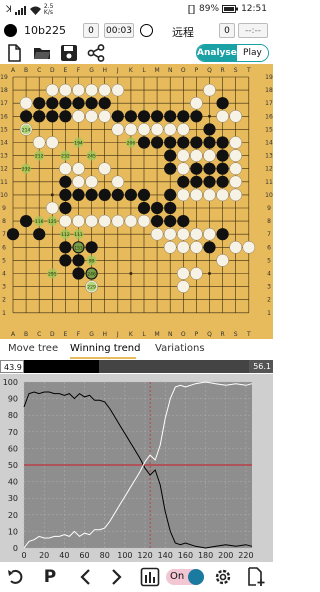 This screenshot has height=592, width=320. What do you see at coordinates (52, 334) in the screenshot?
I see `column-label: D` at bounding box center [52, 334].